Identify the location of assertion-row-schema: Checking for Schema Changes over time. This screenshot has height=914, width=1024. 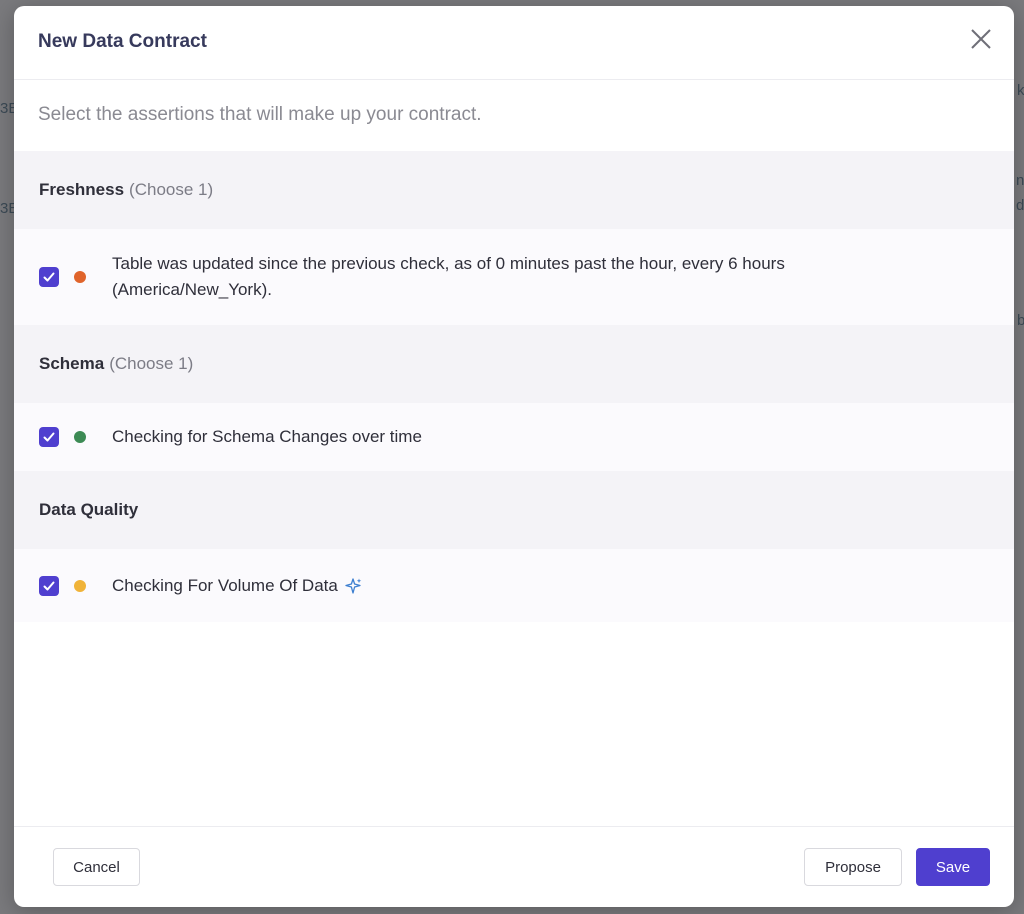
(514, 437).